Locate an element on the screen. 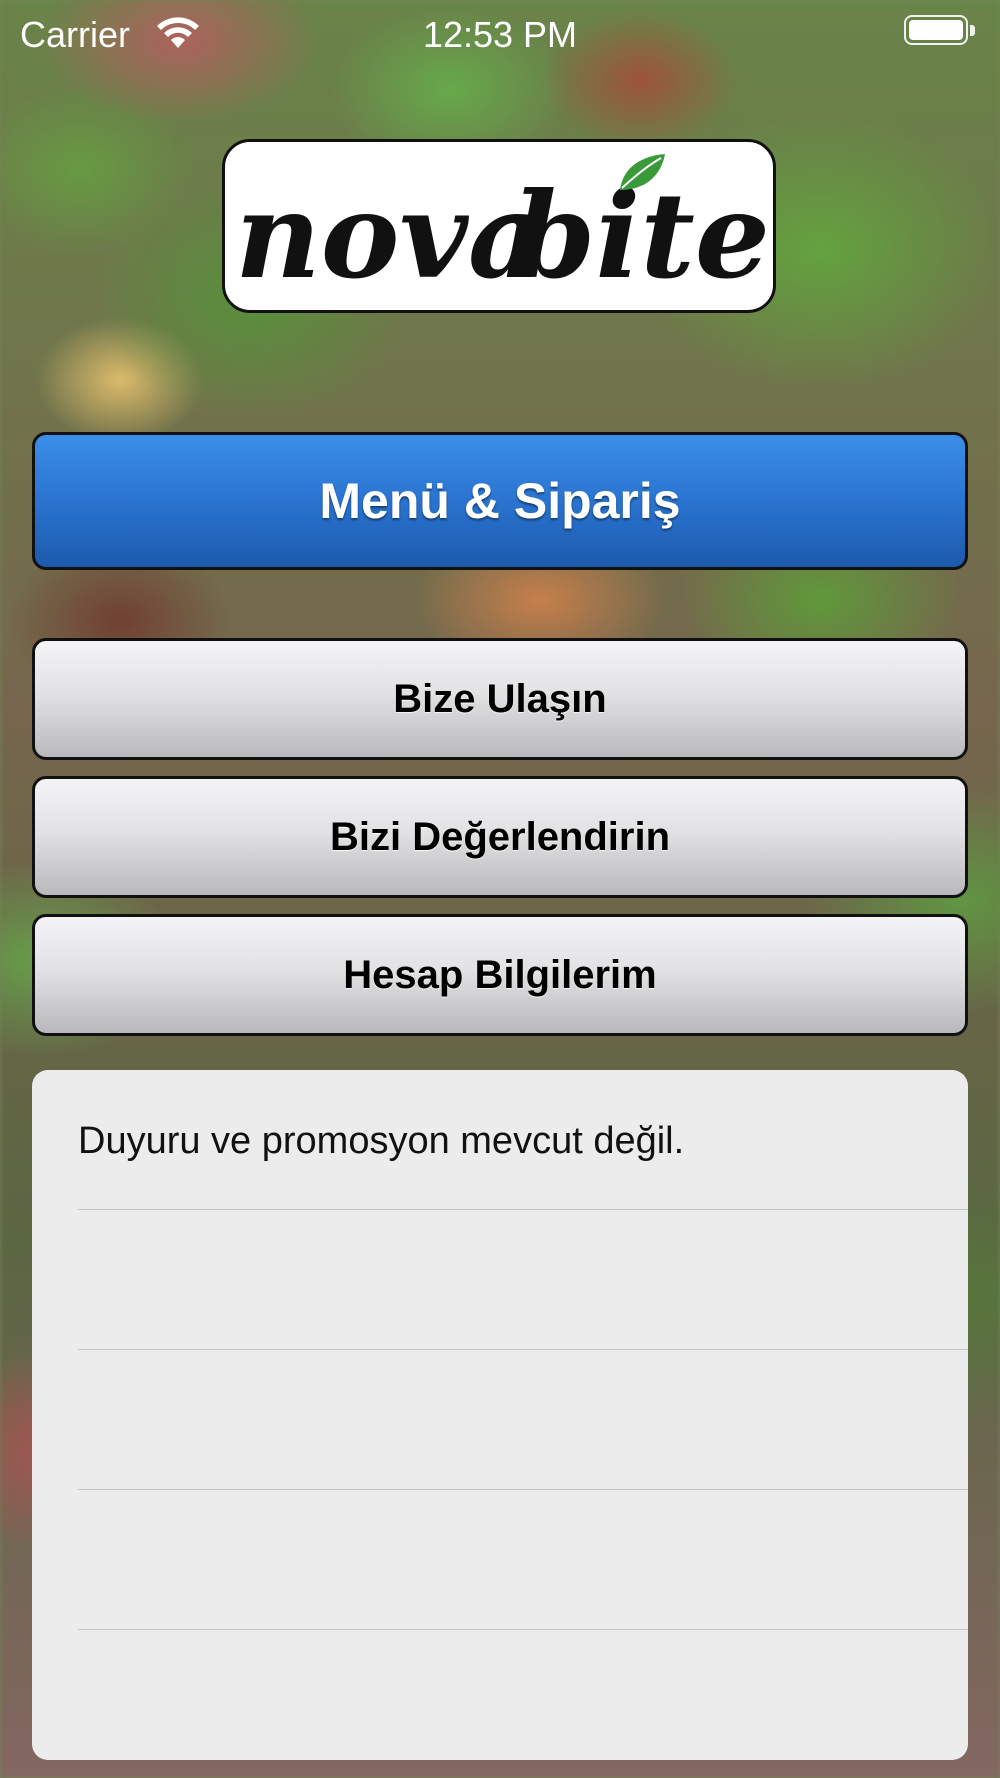 The image size is (1000, 1778). contact-us-label: Bize Ulaşın is located at coordinates (500, 698).